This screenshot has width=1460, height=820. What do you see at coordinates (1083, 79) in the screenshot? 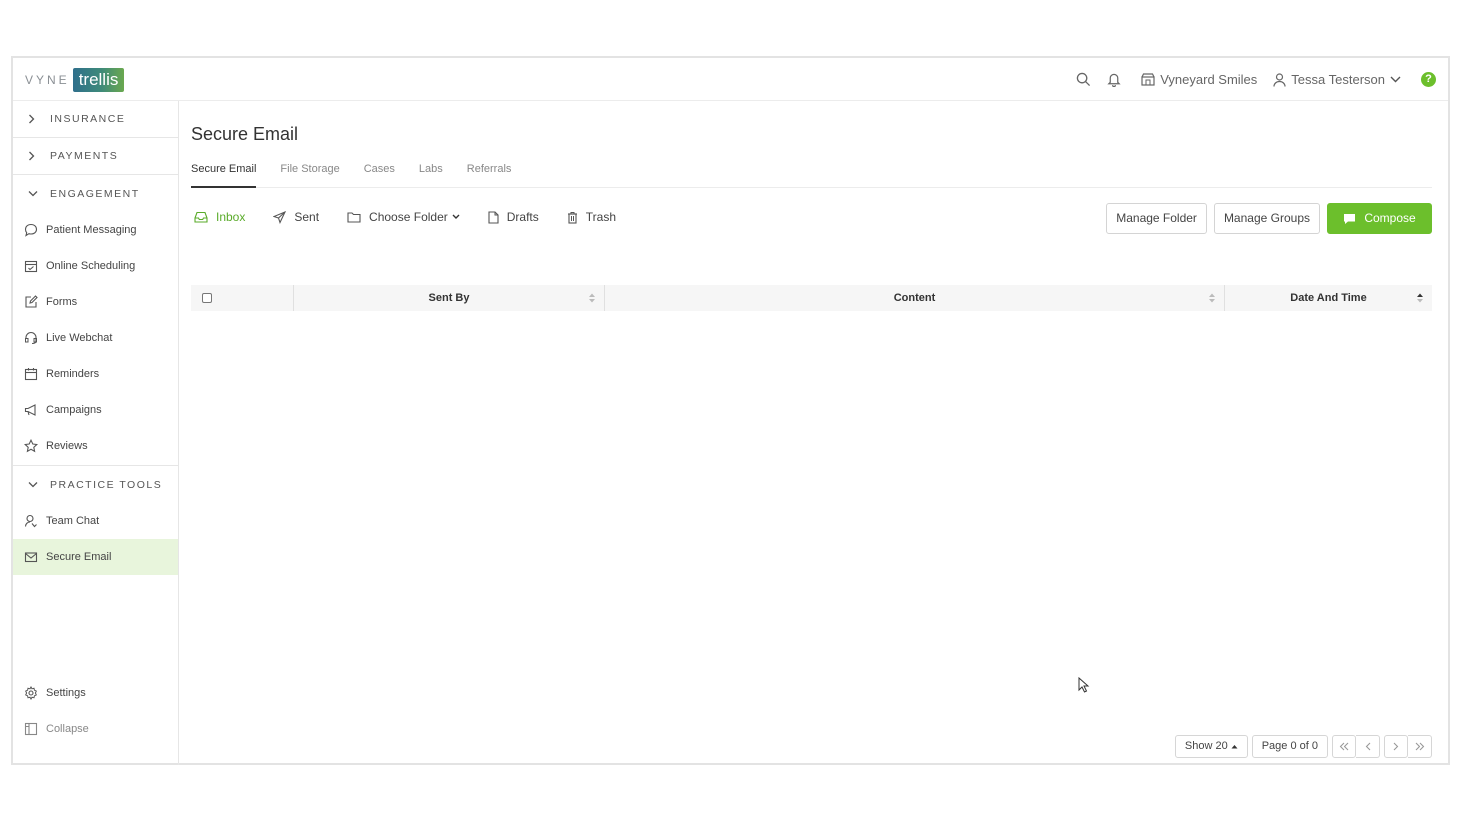
I see `search-icon` at bounding box center [1083, 79].